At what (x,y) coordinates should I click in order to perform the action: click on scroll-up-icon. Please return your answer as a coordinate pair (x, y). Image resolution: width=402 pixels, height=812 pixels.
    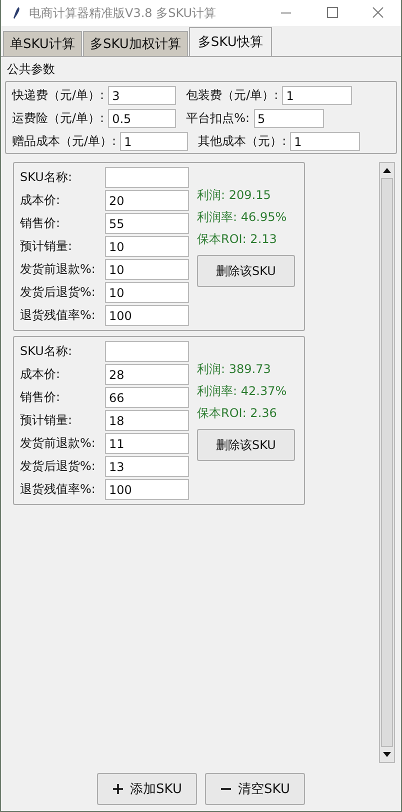
    Looking at the image, I should click on (387, 170).